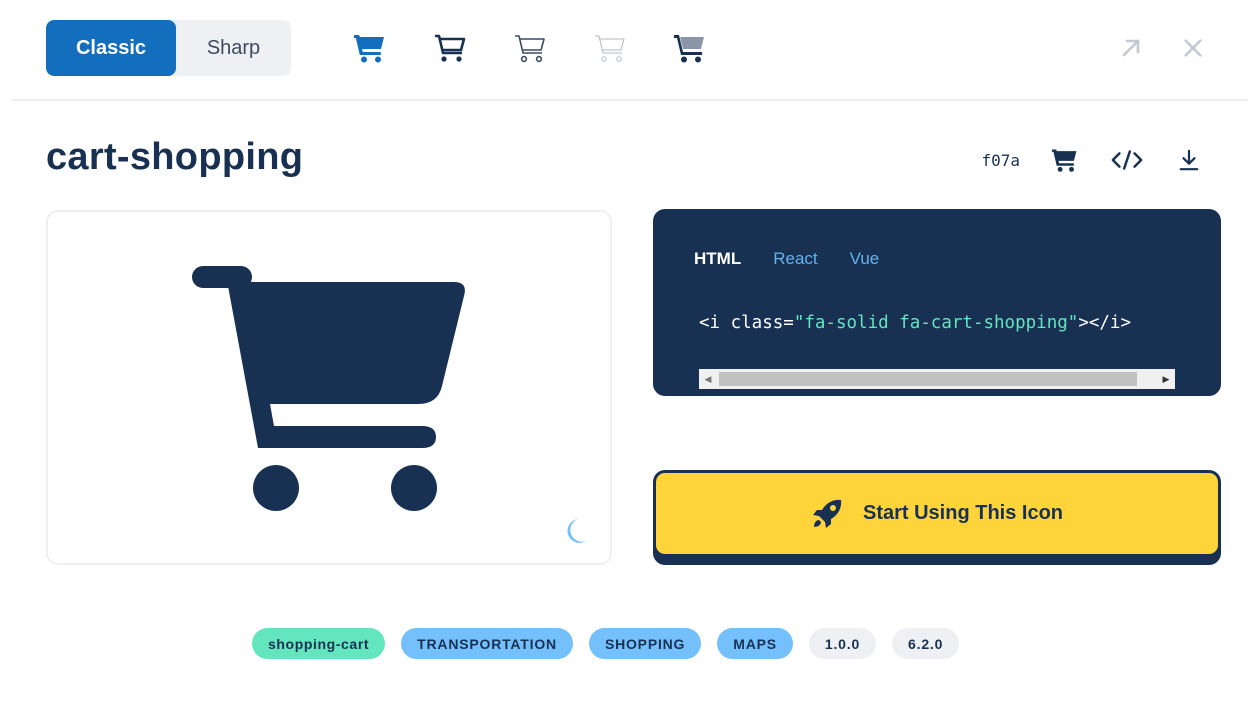  I want to click on start-using-icon-button: Start Using This Icon, so click(937, 517).